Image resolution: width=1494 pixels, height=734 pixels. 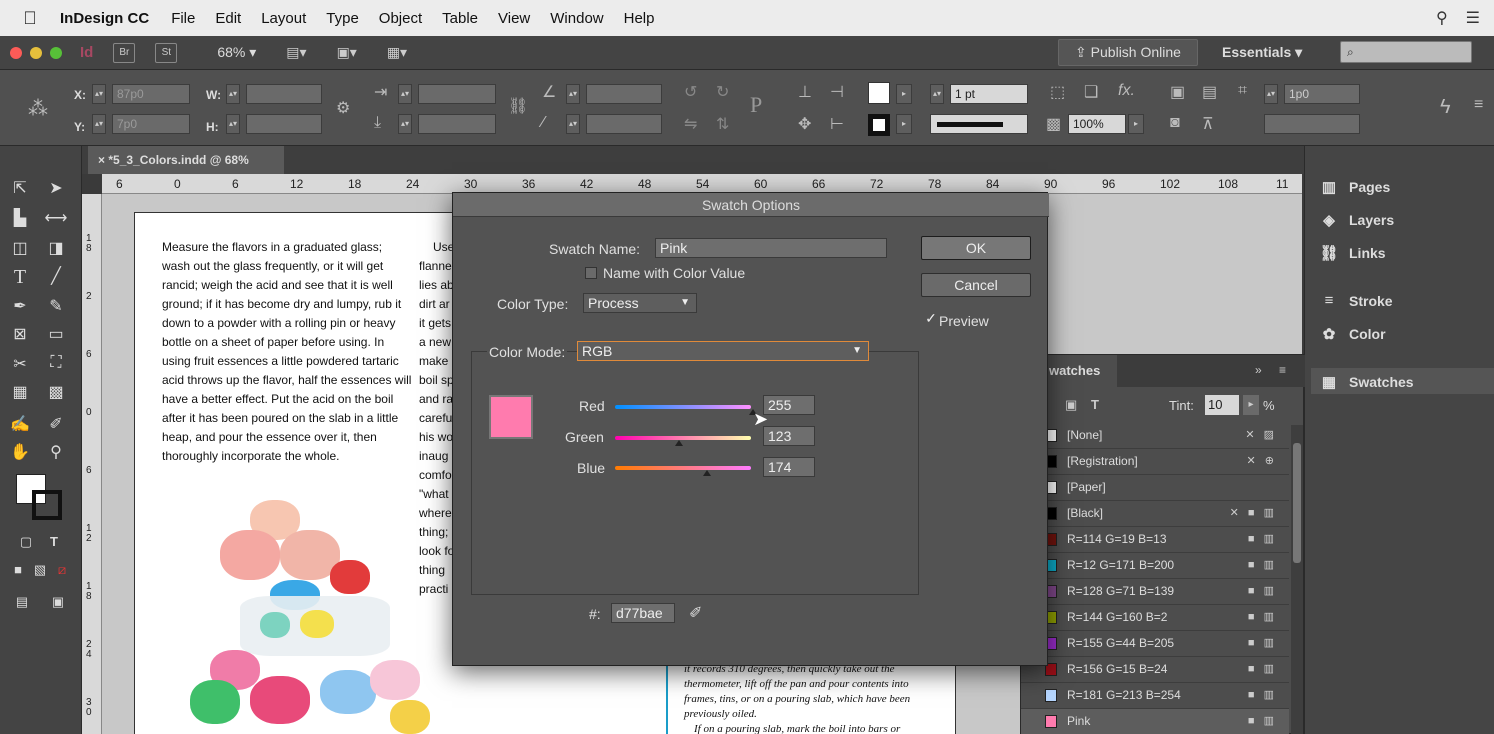 What do you see at coordinates (624, 94) in the screenshot?
I see `rotate-field` at bounding box center [624, 94].